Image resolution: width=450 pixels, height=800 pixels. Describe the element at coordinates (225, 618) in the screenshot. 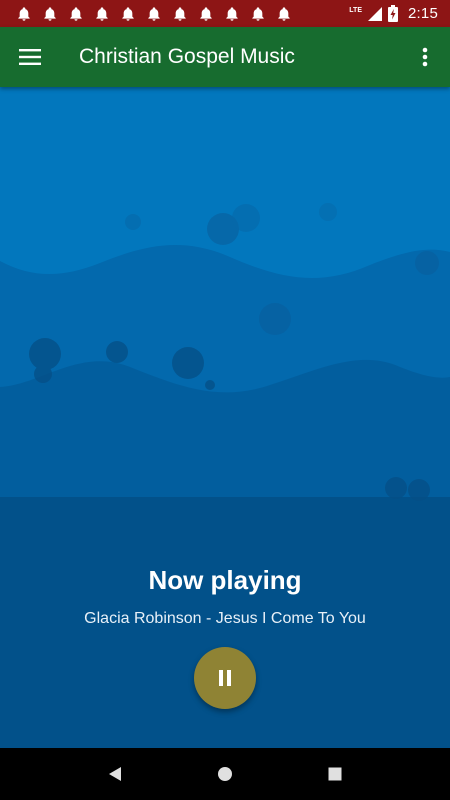

I see `track-title: Glacia Robinson - Jesus I Come To You` at that location.